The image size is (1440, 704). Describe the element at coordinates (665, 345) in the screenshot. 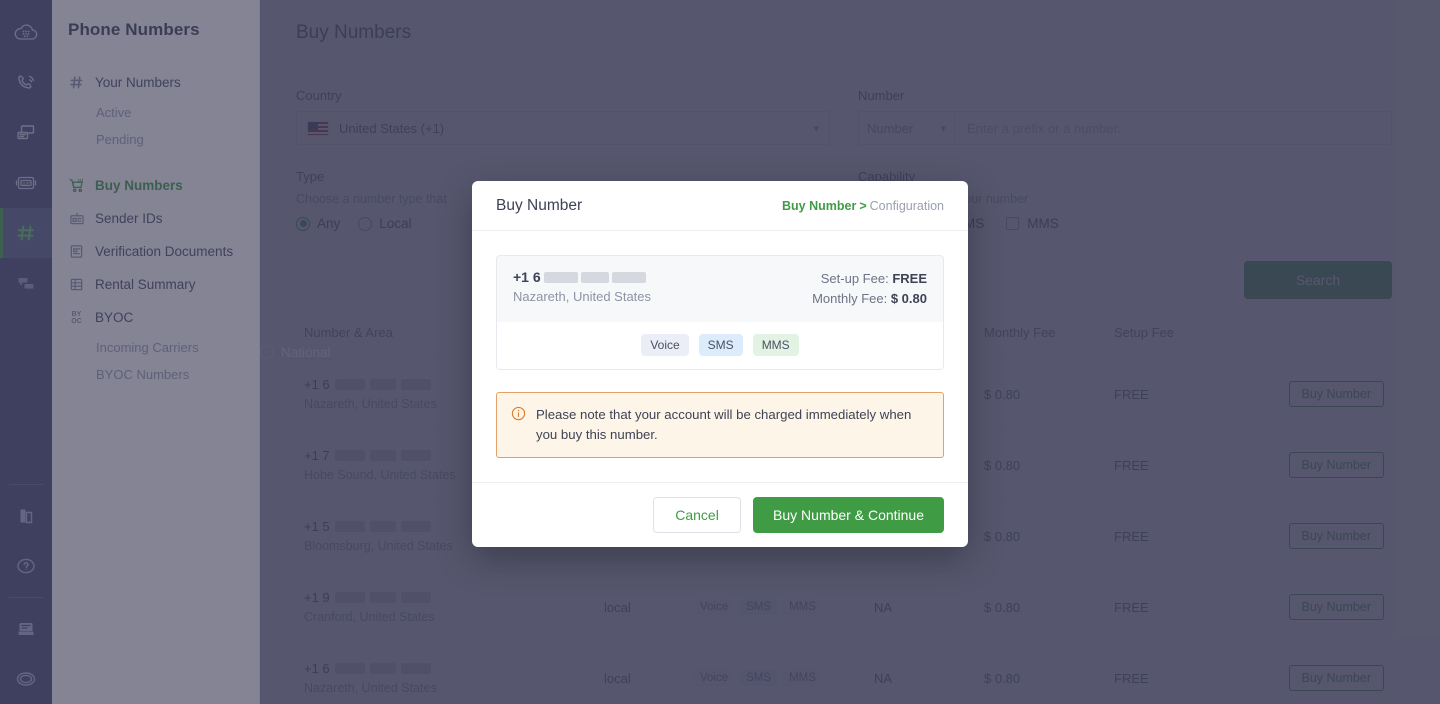

I see `capability-pill-voice: Voice` at that location.